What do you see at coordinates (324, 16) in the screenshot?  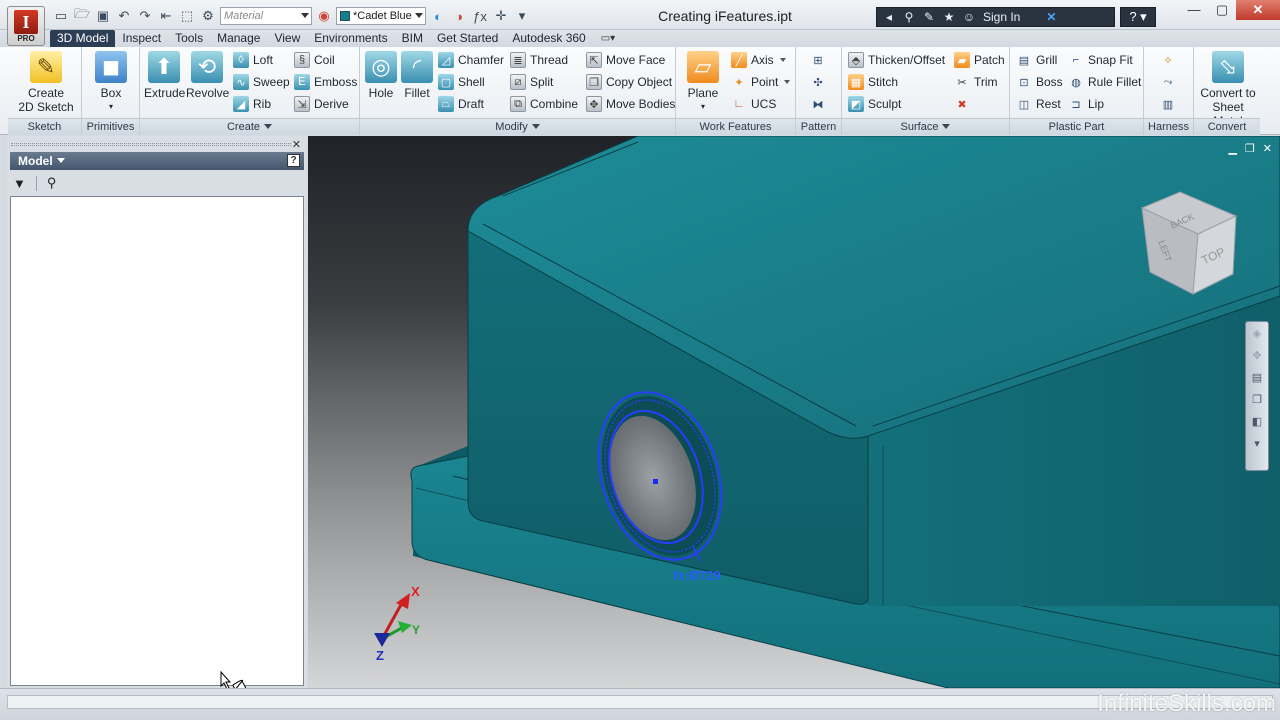 I see `color-wheel-icon: ◉` at bounding box center [324, 16].